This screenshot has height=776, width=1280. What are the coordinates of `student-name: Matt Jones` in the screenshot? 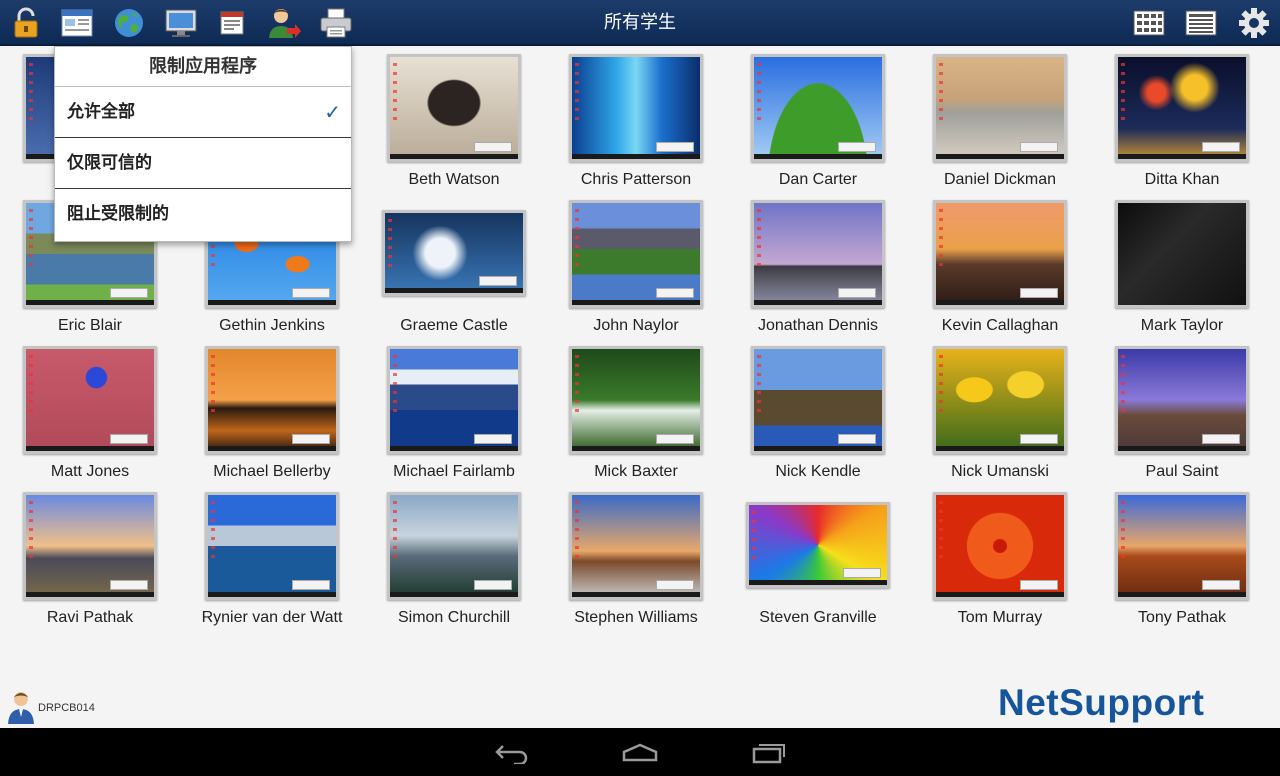 It's located at (90, 471).